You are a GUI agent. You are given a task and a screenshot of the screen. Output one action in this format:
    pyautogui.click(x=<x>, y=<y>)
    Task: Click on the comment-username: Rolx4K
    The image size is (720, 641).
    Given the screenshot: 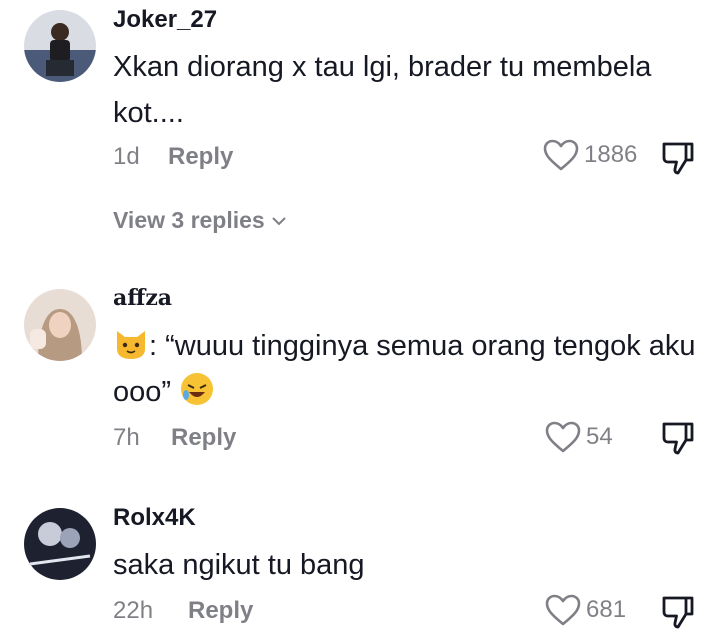 What is the action you would take?
    pyautogui.click(x=154, y=518)
    